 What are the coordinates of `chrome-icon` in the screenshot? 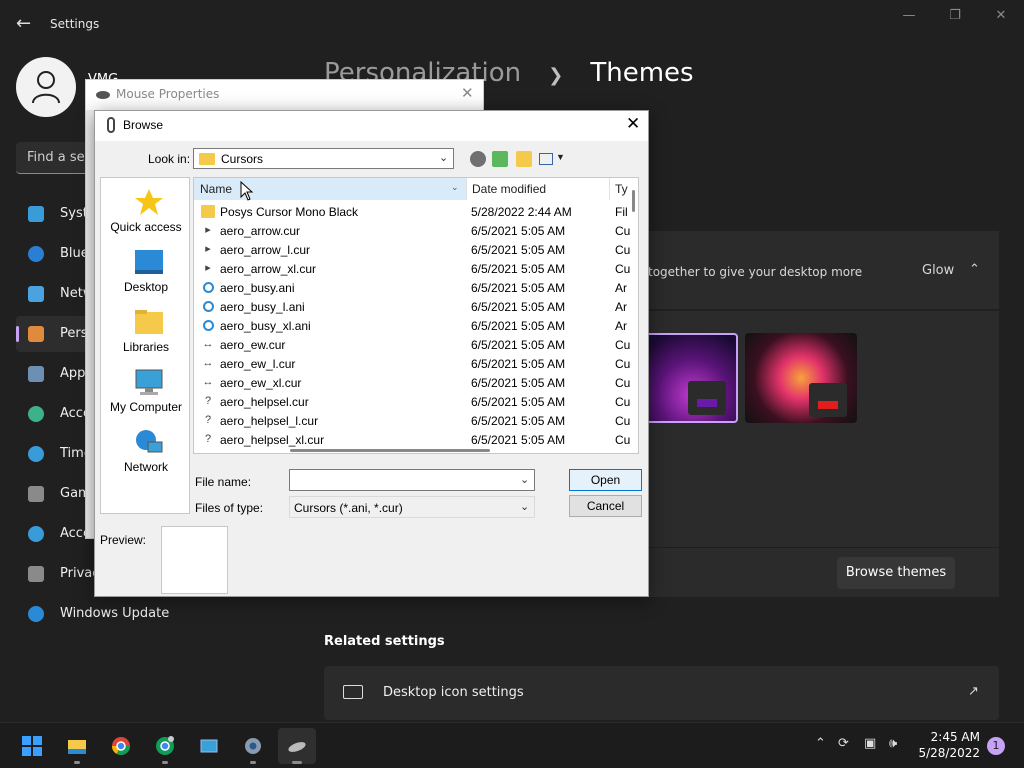 It's located at (121, 746).